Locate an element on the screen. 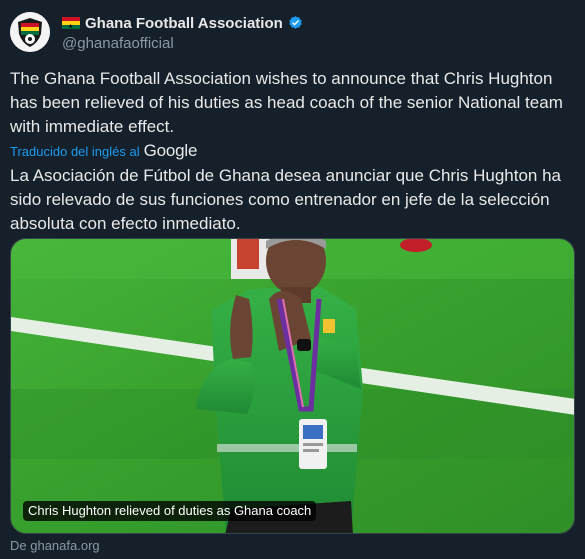 This screenshot has width=585, height=559. verified-badge-icon is located at coordinates (295, 22).